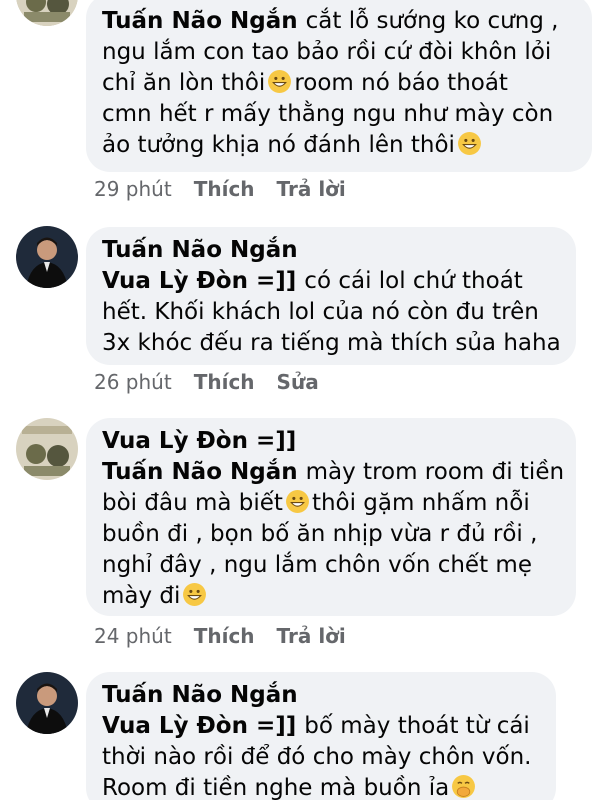 This screenshot has width=600, height=800. What do you see at coordinates (133, 636) in the screenshot?
I see `timestamp: 24 phút` at bounding box center [133, 636].